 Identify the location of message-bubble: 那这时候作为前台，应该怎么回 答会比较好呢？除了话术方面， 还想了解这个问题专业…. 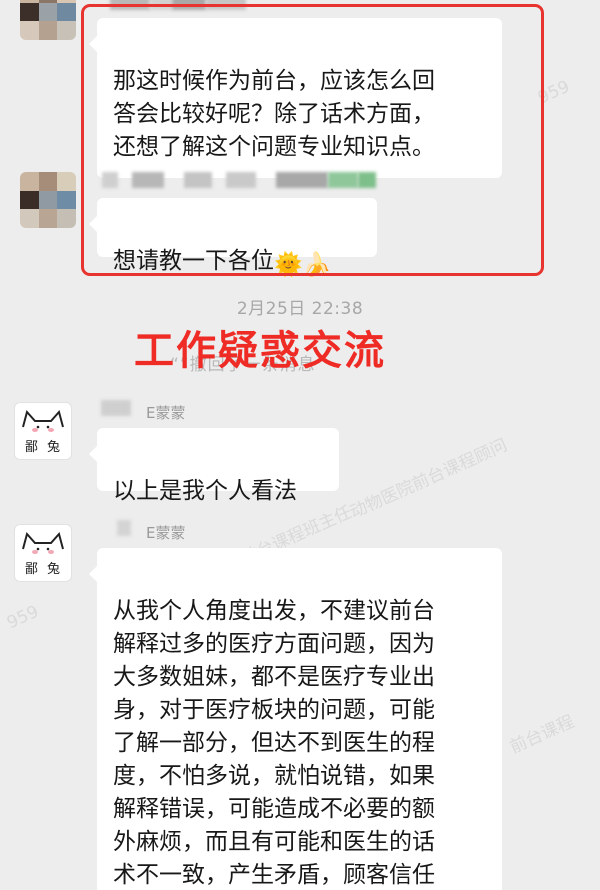
(295, 98).